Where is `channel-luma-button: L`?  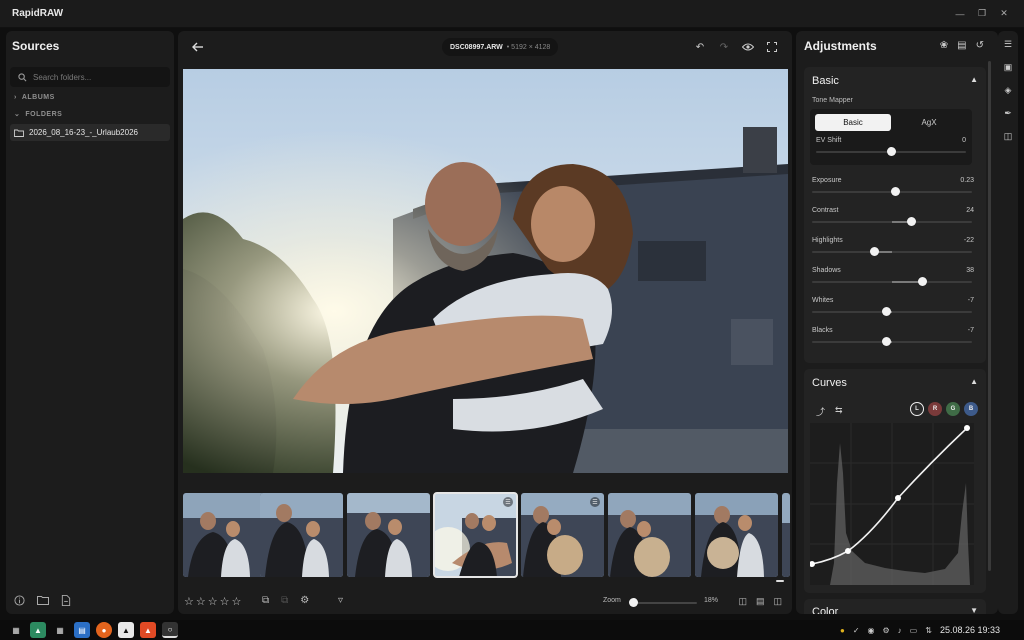 channel-luma-button: L is located at coordinates (917, 409).